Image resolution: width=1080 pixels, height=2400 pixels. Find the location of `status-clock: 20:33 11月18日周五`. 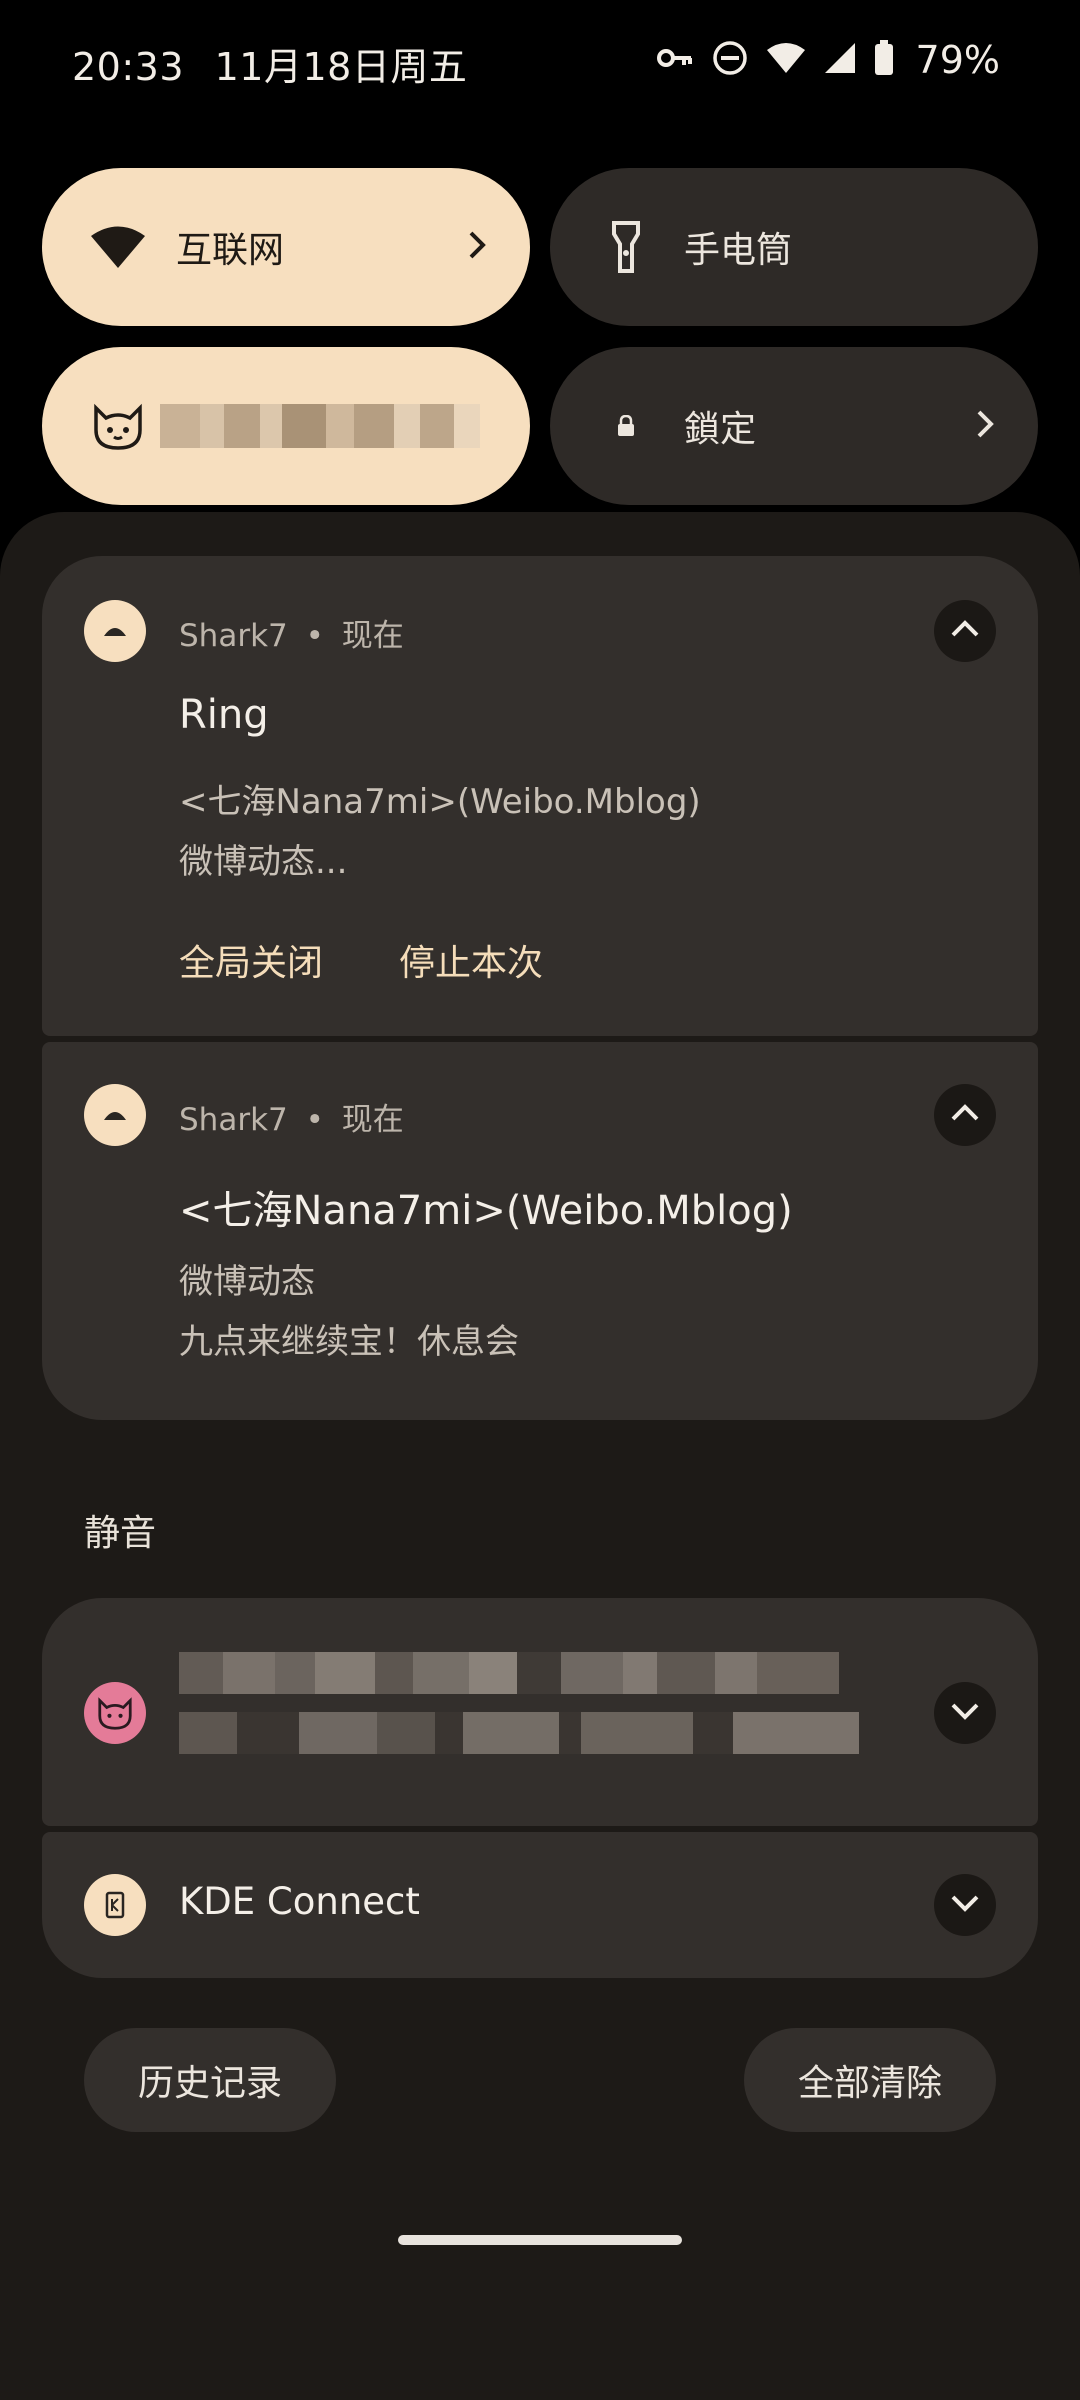

status-clock: 20:33 11月18日周五 is located at coordinates (269, 63).